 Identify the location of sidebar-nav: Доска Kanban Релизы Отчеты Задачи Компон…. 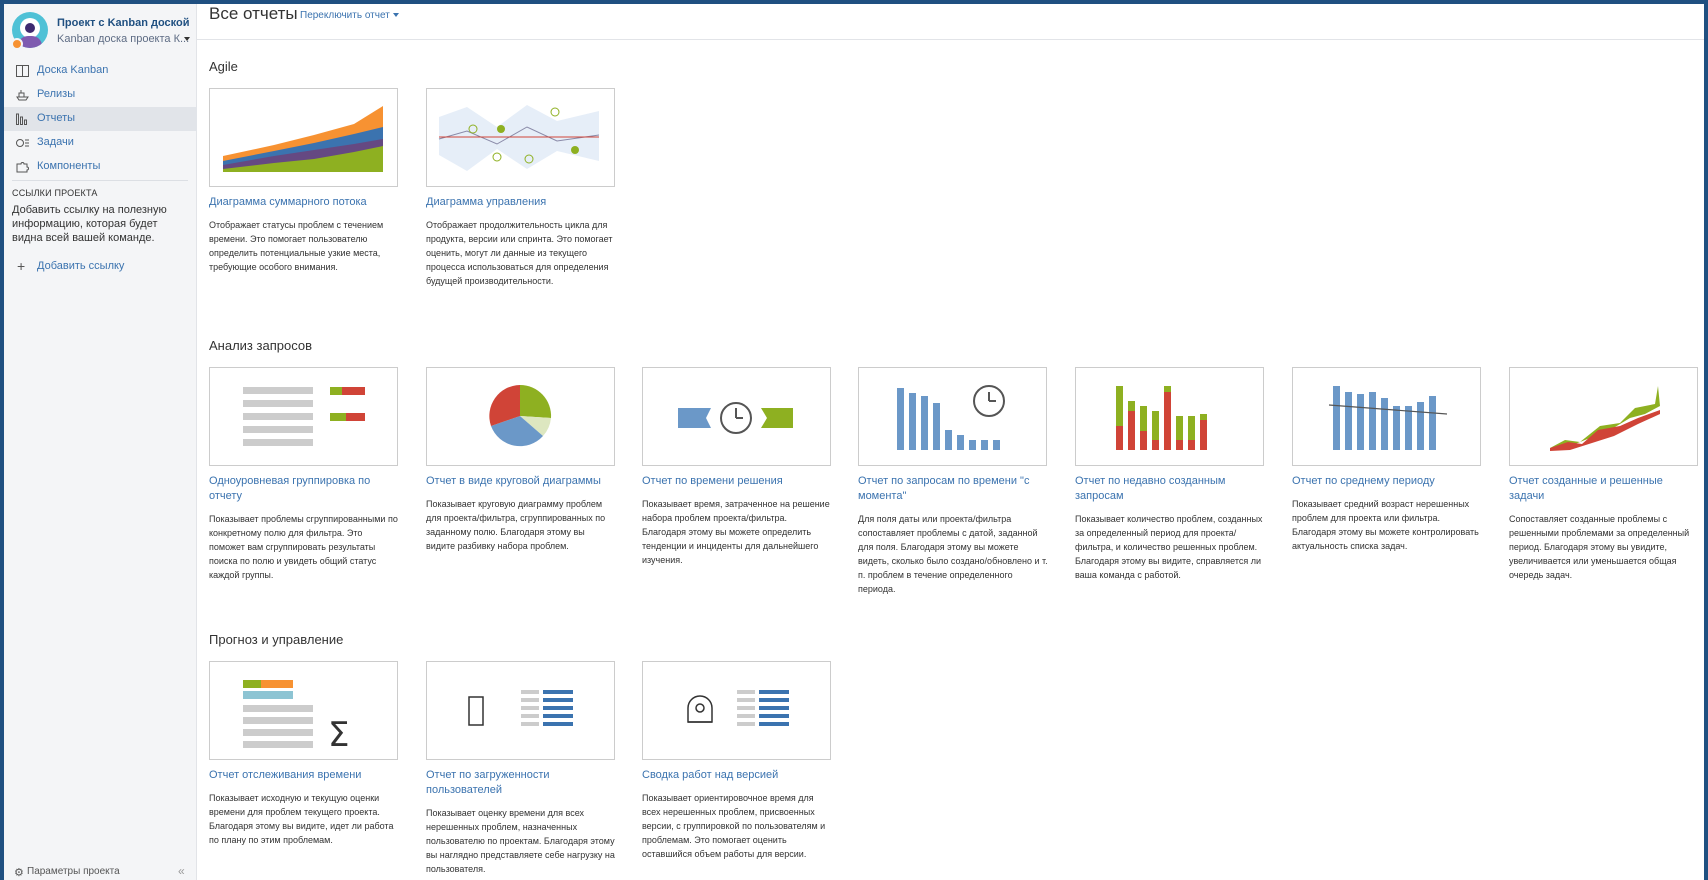
(100, 119).